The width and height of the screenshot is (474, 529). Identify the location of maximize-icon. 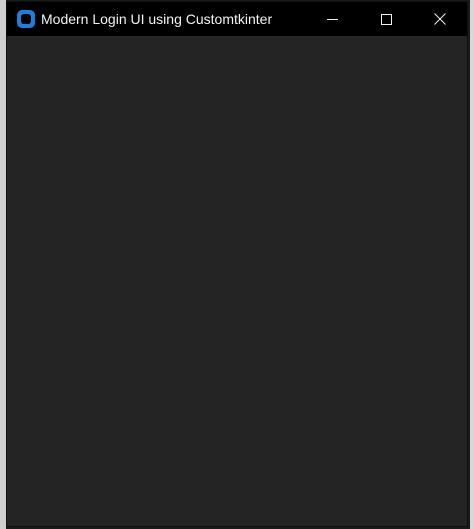
(386, 19).